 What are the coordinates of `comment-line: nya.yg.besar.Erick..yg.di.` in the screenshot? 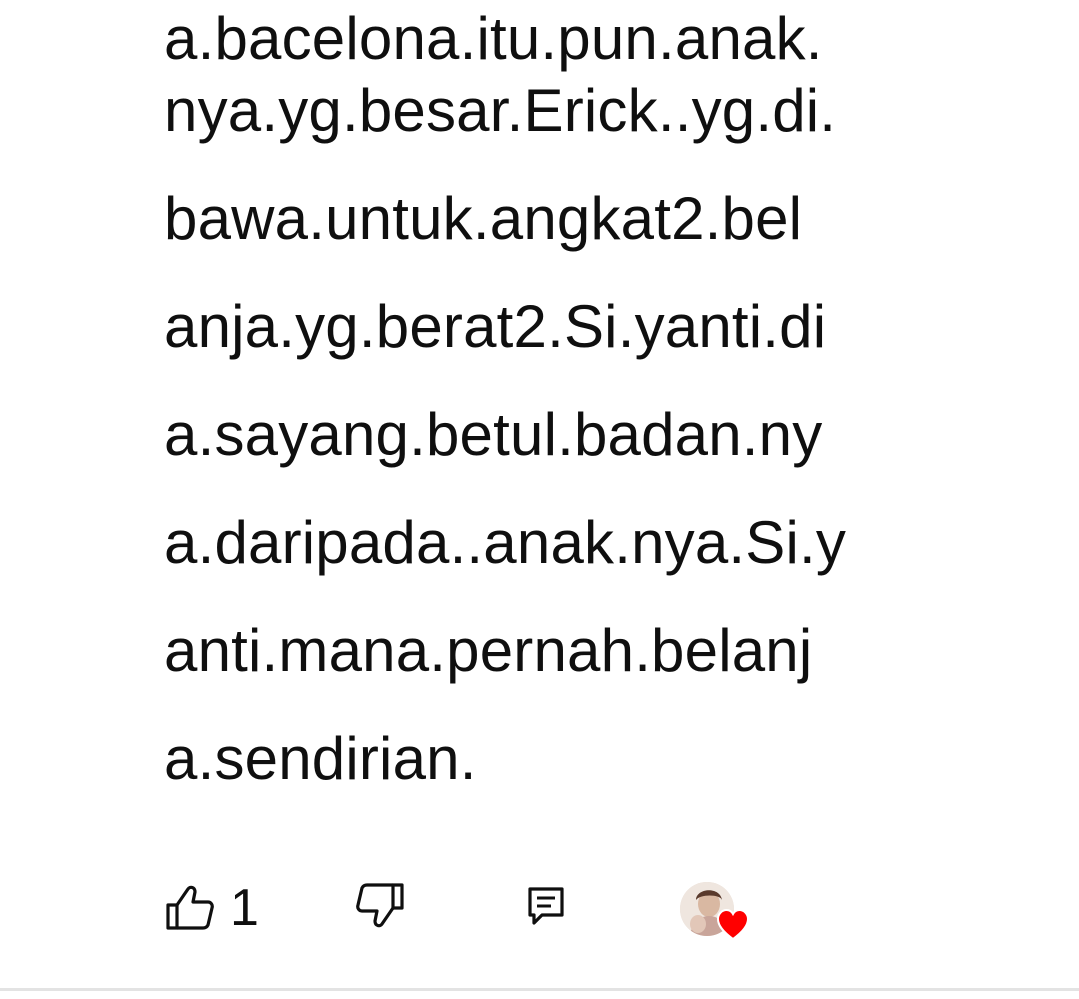 It's located at (500, 110).